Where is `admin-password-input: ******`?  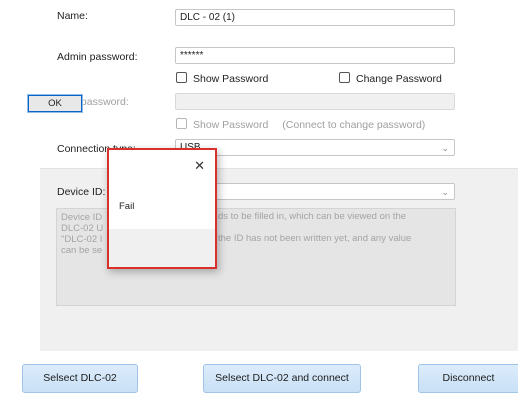
admin-password-input: ****** is located at coordinates (315, 55).